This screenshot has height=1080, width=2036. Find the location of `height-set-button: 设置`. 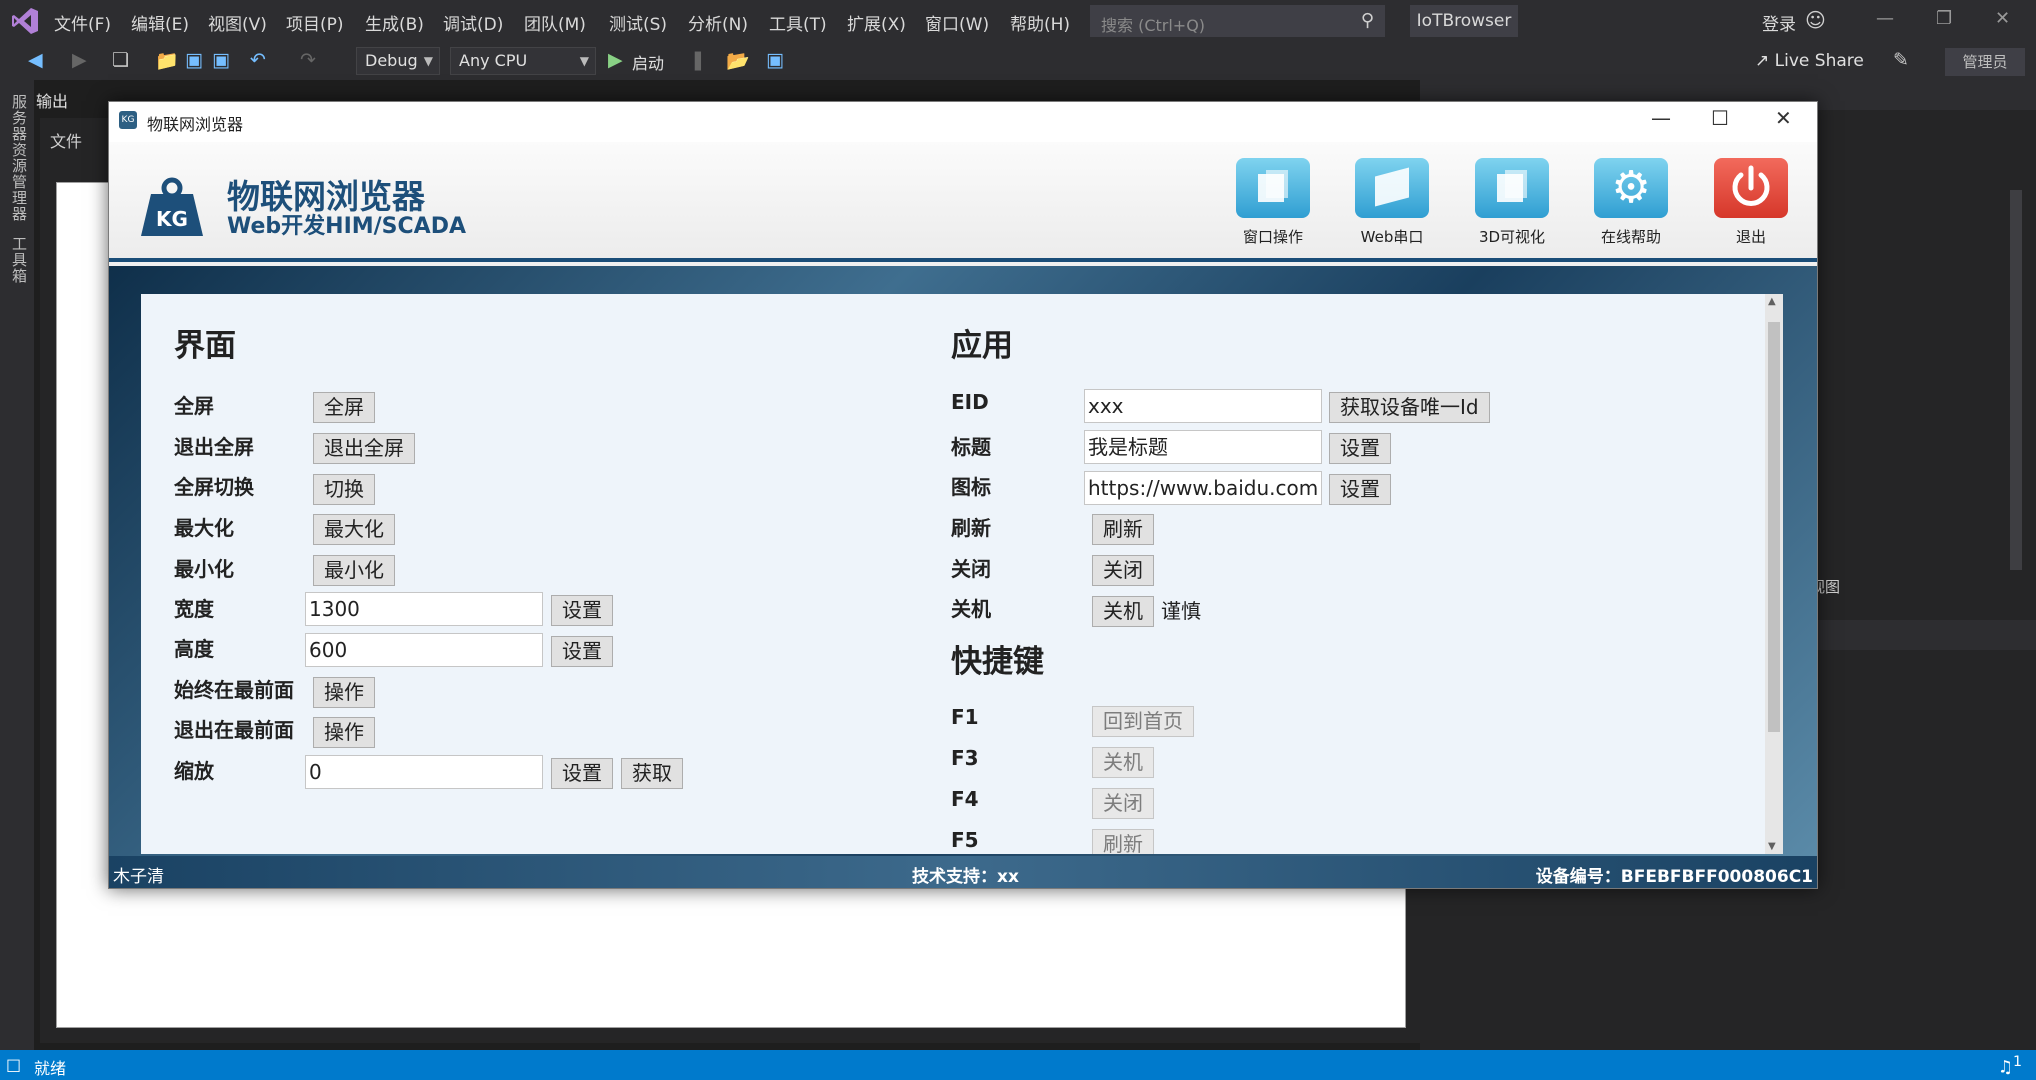

height-set-button: 设置 is located at coordinates (582, 651).